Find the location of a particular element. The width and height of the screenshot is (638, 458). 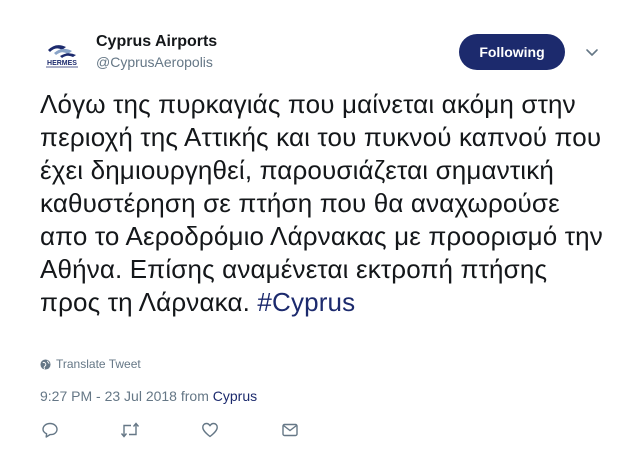

heart-icon is located at coordinates (210, 430).